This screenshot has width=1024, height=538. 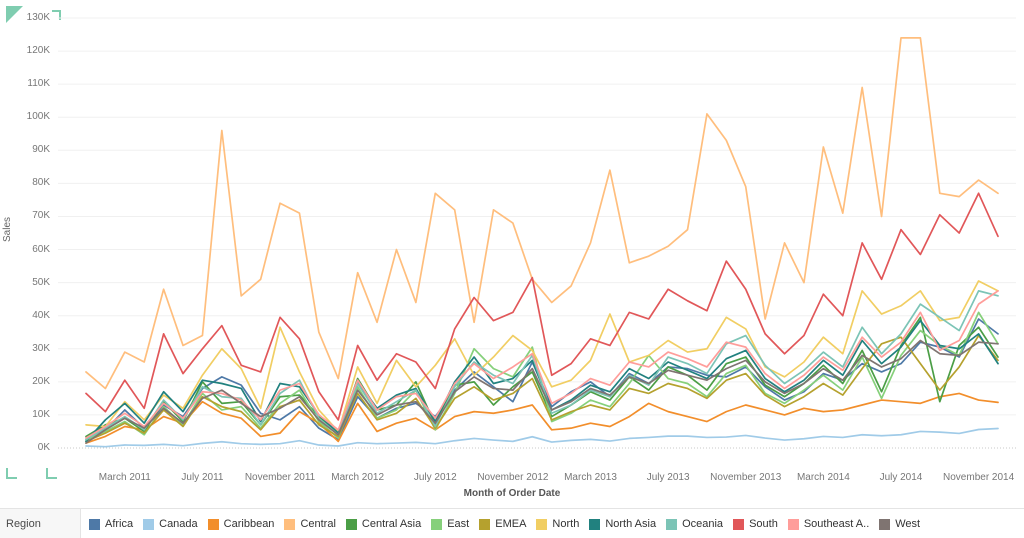 I want to click on legend-item: East, so click(x=450, y=524).